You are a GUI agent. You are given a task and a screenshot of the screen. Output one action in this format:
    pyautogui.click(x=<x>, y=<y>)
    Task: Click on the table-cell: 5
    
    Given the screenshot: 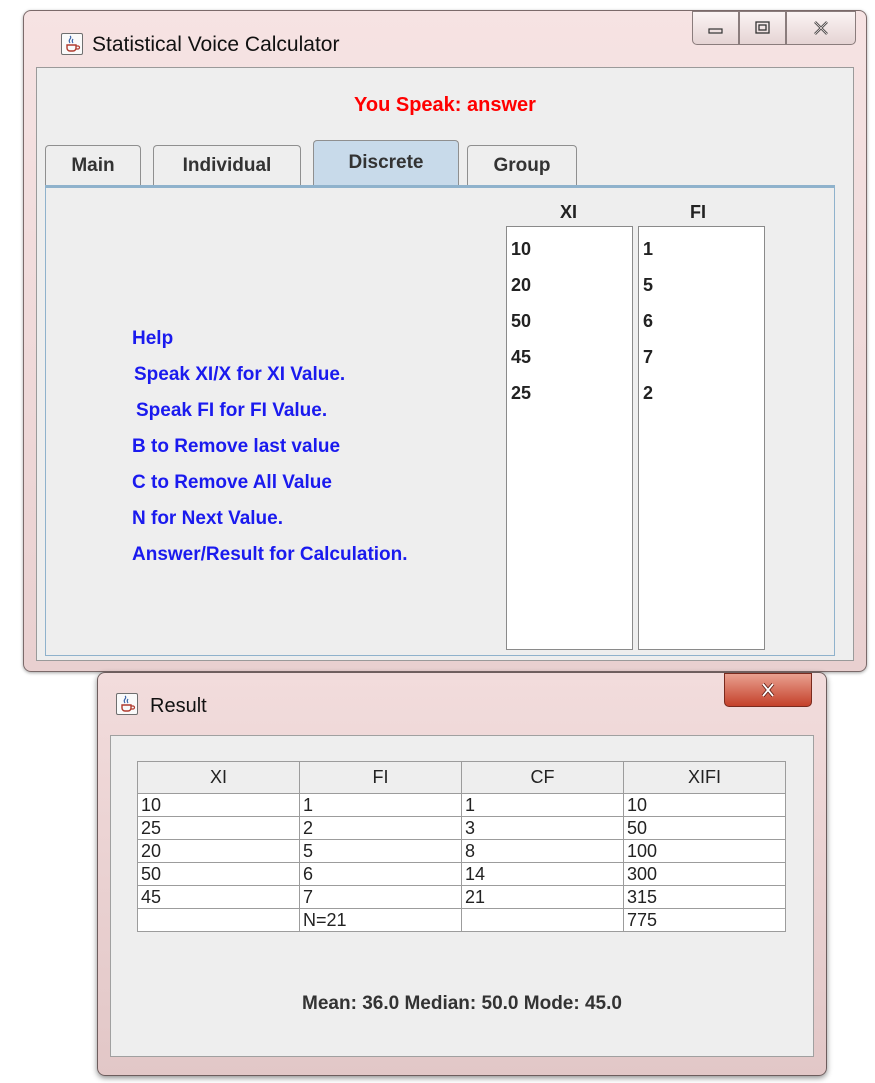 What is the action you would take?
    pyautogui.click(x=380, y=851)
    